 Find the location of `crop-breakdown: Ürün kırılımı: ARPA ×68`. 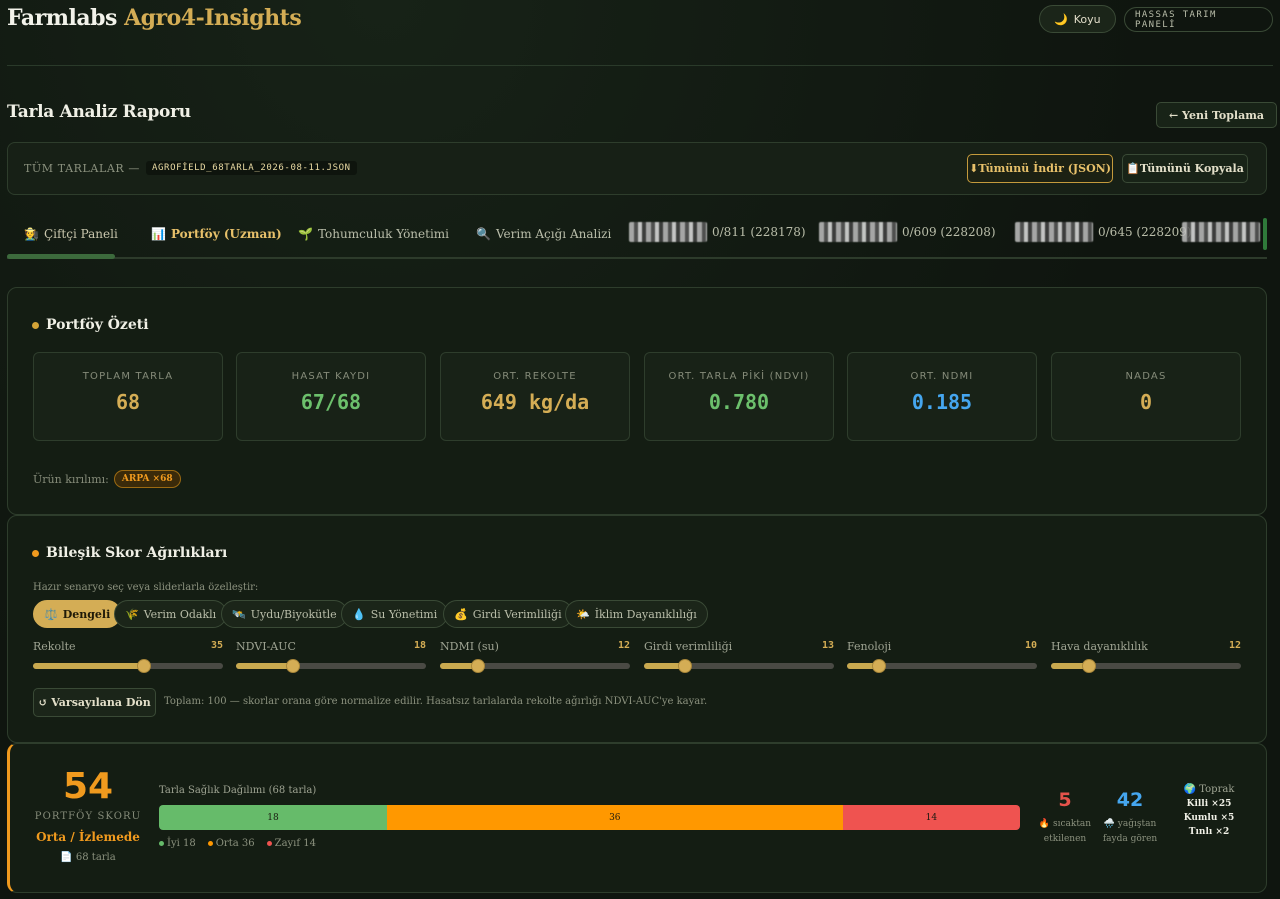

crop-breakdown: Ürün kırılımı: ARPA ×68 is located at coordinates (107, 479).